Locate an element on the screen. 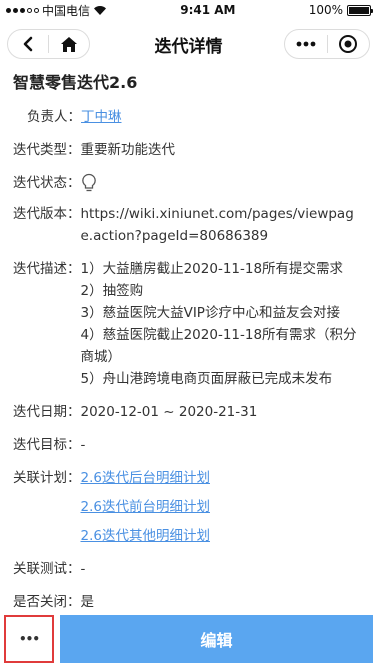  owner-label: 负责人： is located at coordinates (54, 117).